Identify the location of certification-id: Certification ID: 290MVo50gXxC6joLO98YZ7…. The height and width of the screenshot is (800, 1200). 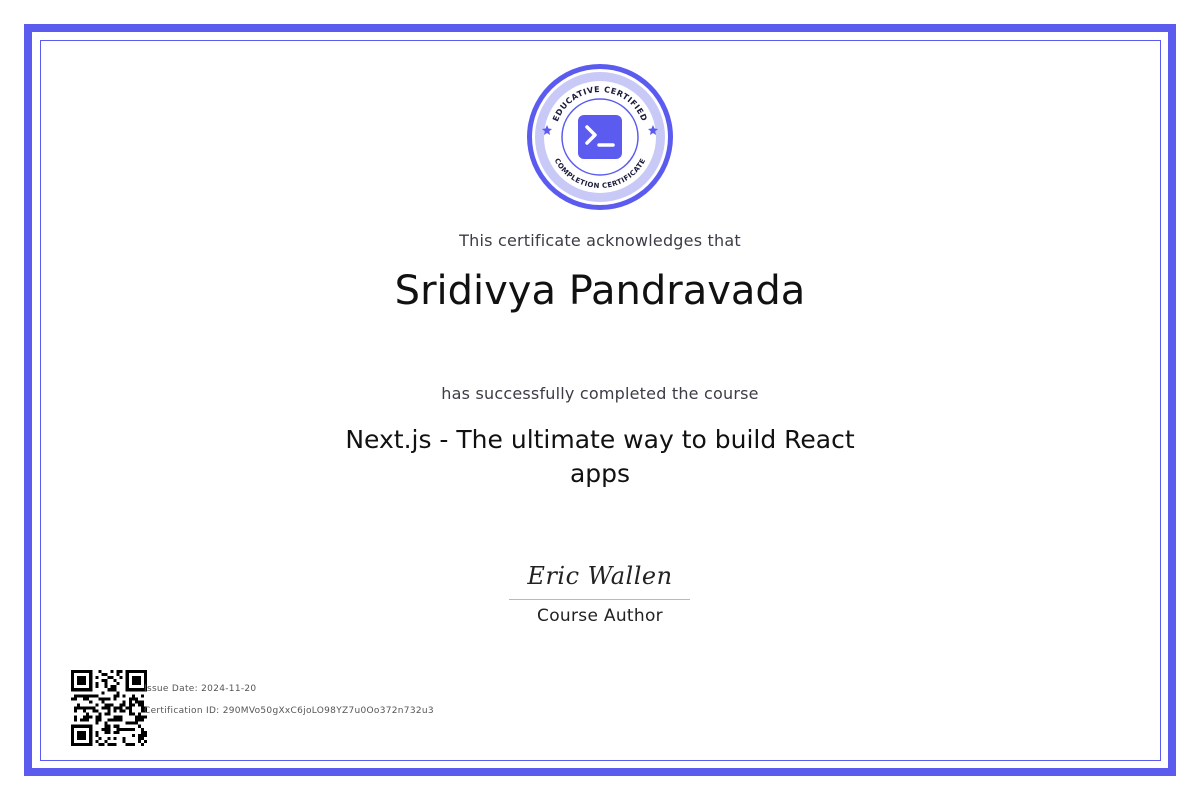
(289, 711).